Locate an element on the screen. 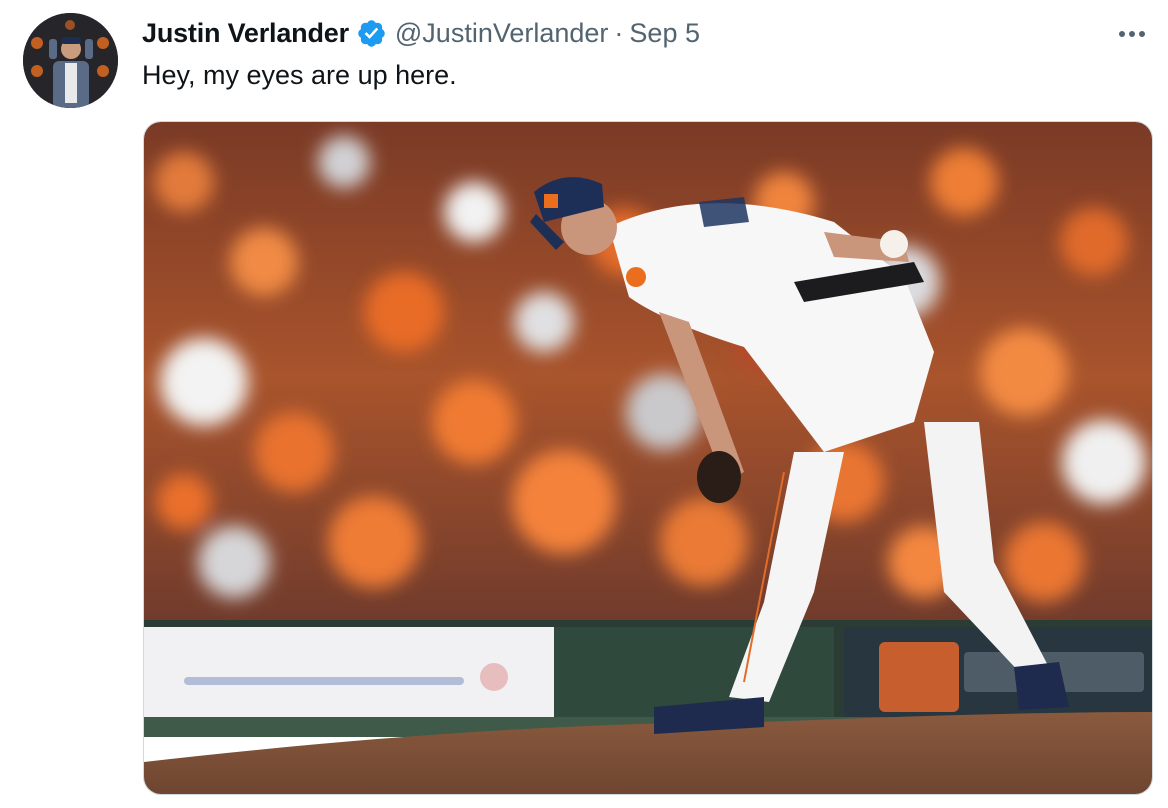 The image size is (1168, 808). avatar is located at coordinates (70, 60).